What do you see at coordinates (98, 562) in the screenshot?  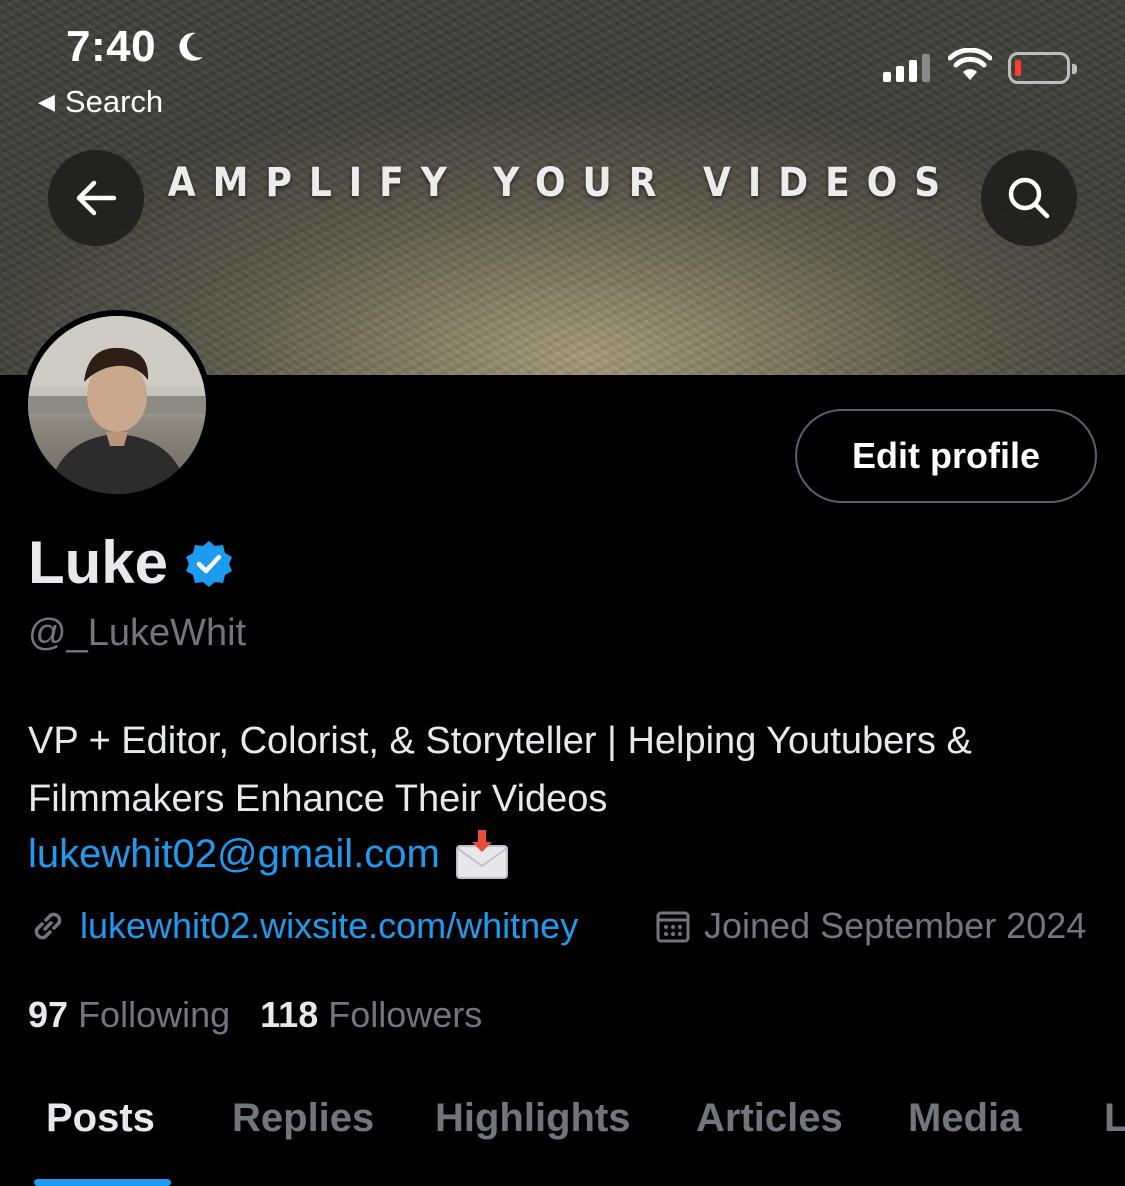 I see `display-name: Luke` at bounding box center [98, 562].